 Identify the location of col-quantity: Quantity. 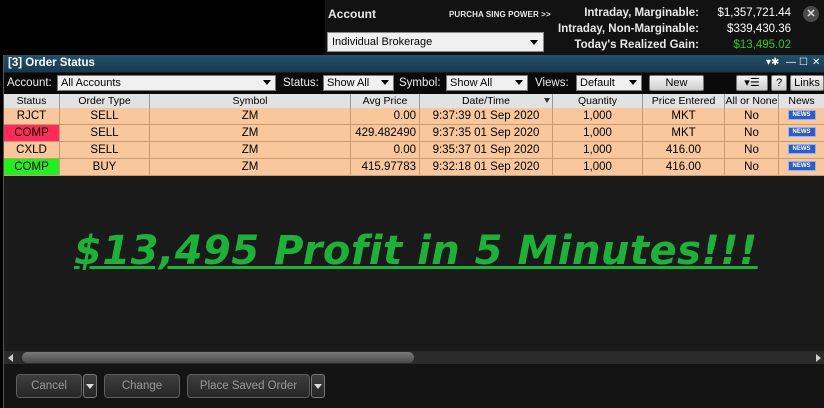
(598, 101).